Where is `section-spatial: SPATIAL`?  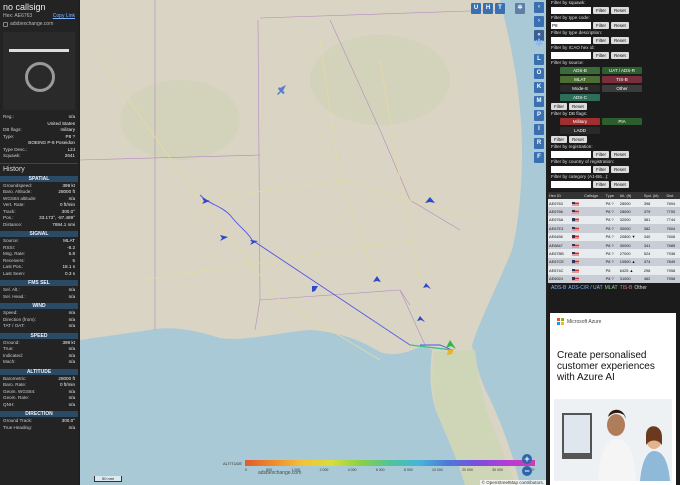
section-spatial: SPATIAL is located at coordinates (39, 178).